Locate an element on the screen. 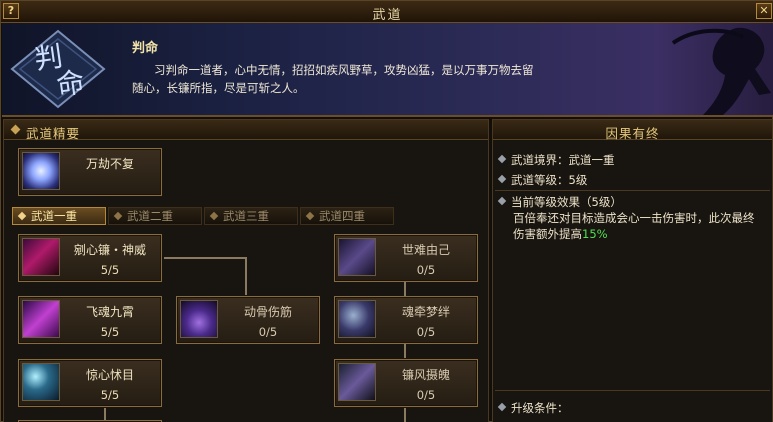  tab-tier-1: 武道一重 is located at coordinates (59, 216).